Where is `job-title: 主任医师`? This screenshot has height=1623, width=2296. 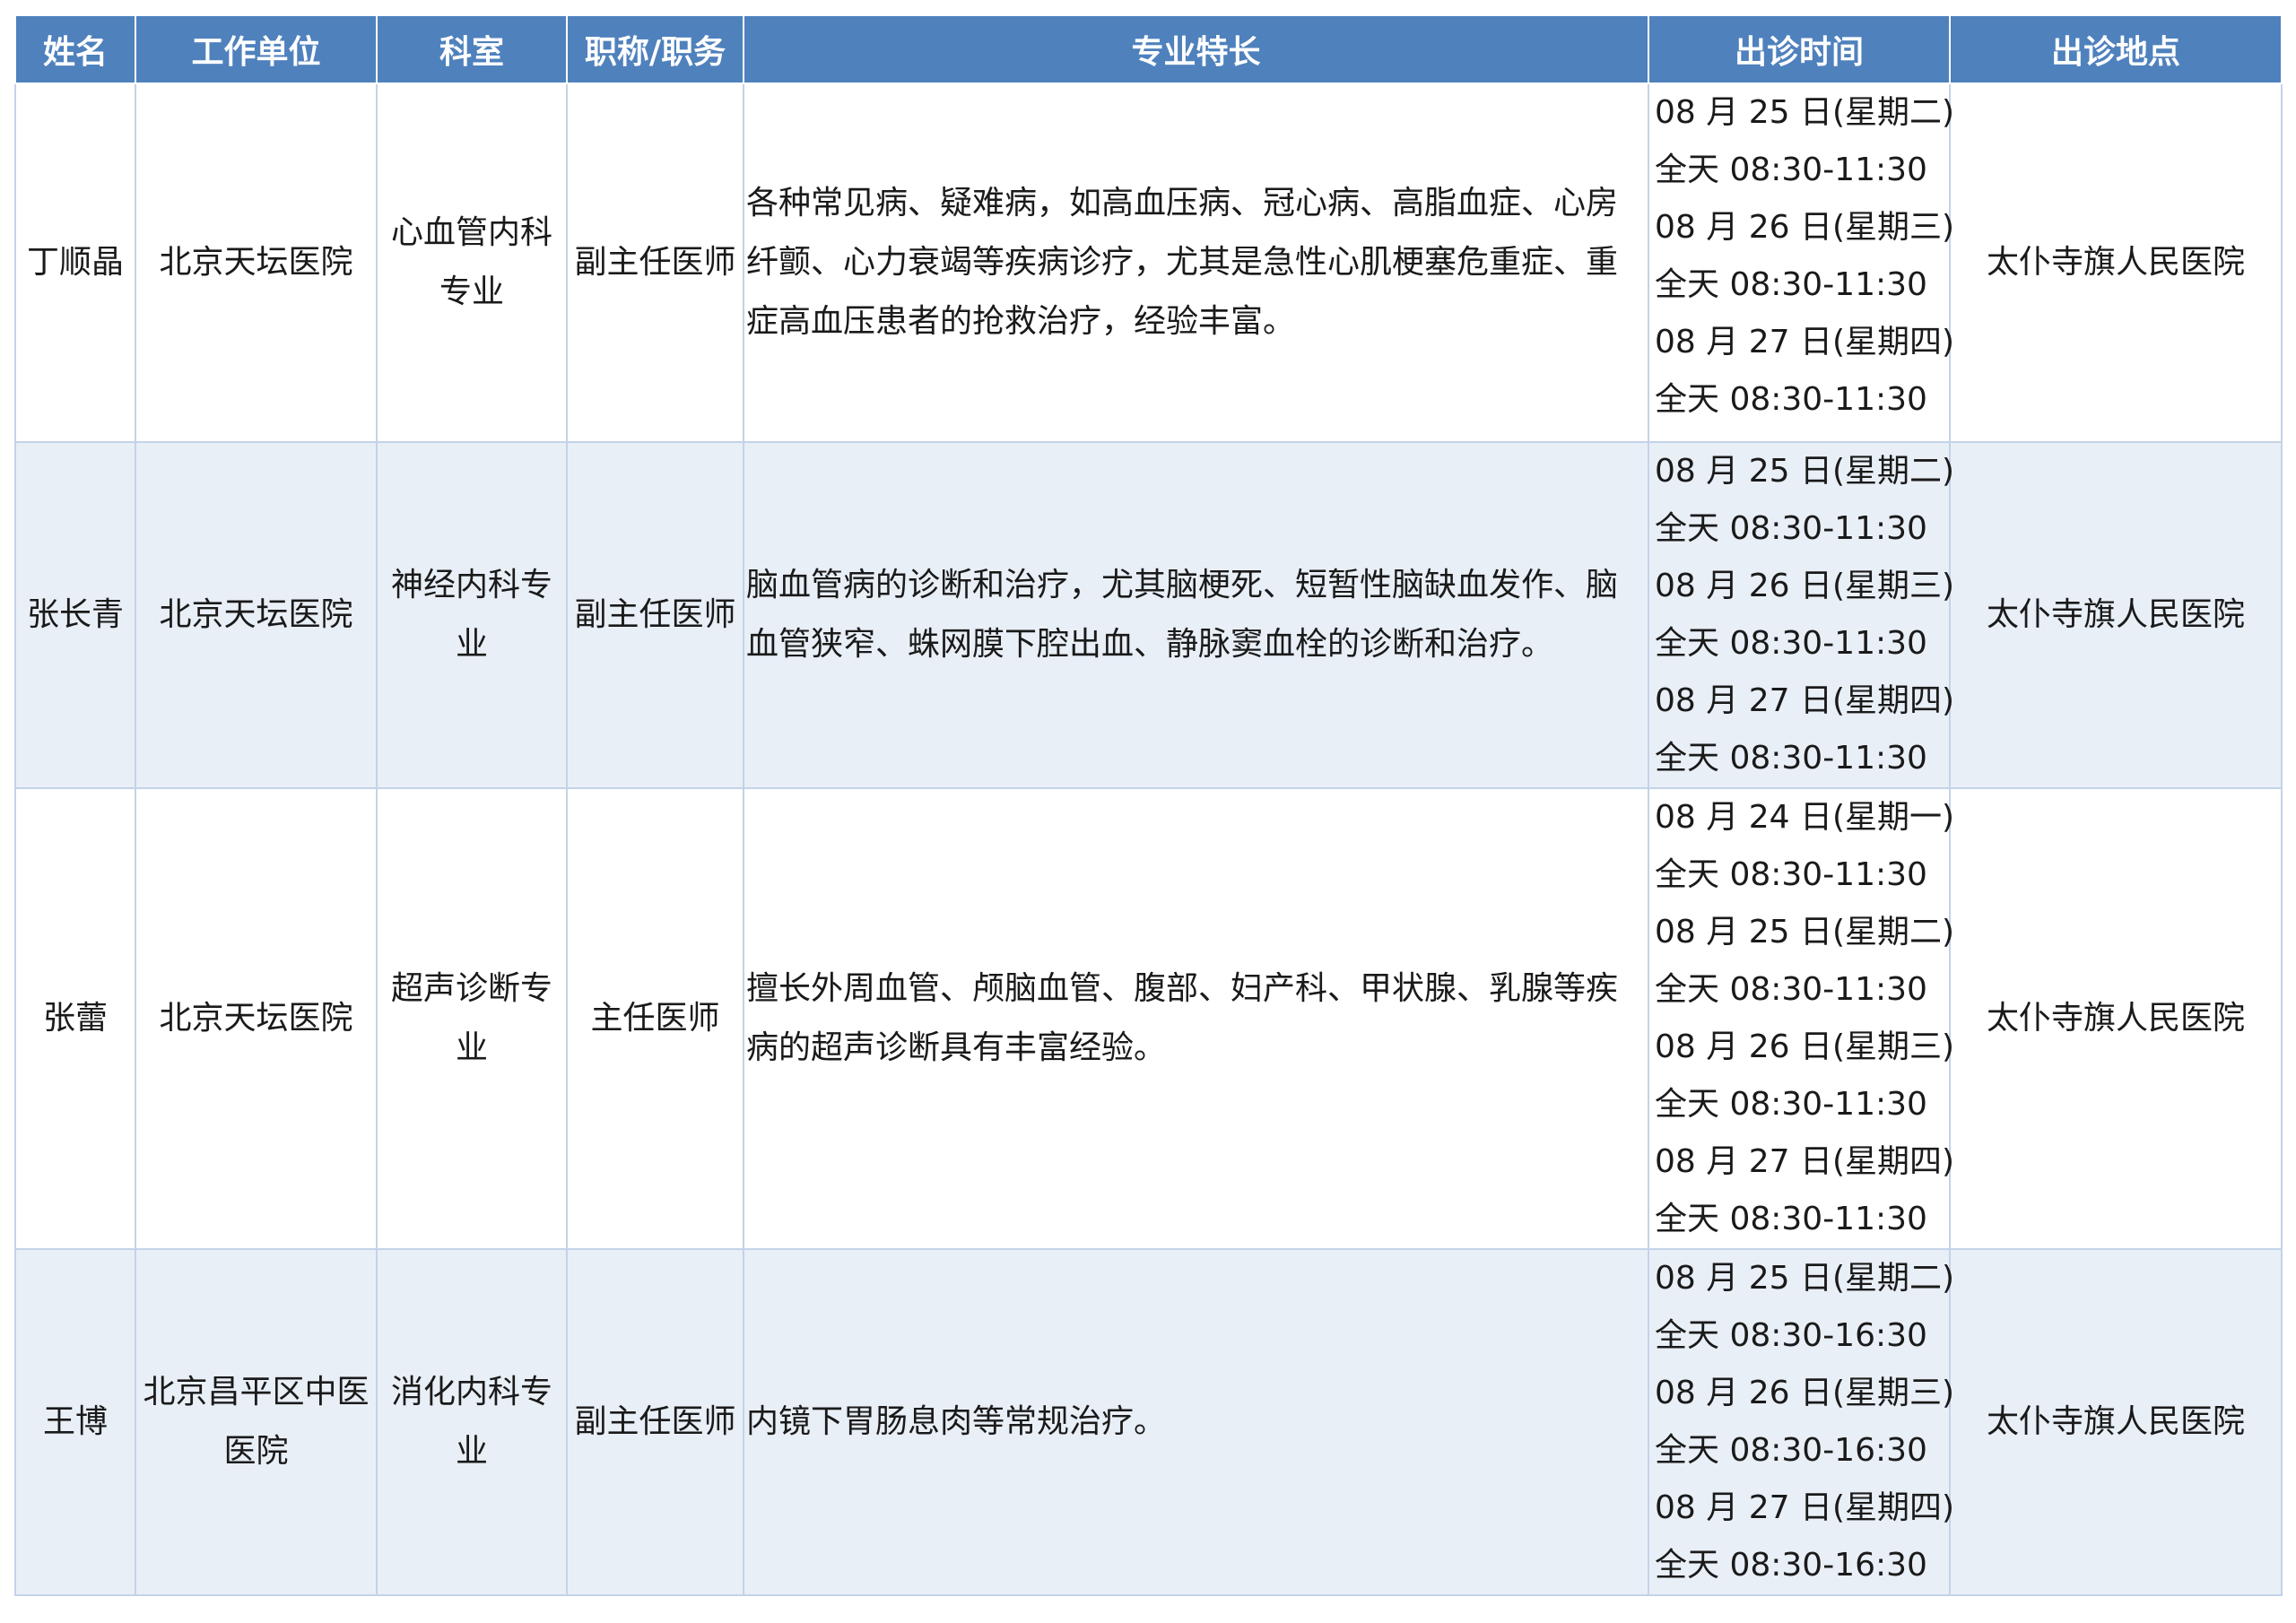
job-title: 主任医师 is located at coordinates (655, 1018).